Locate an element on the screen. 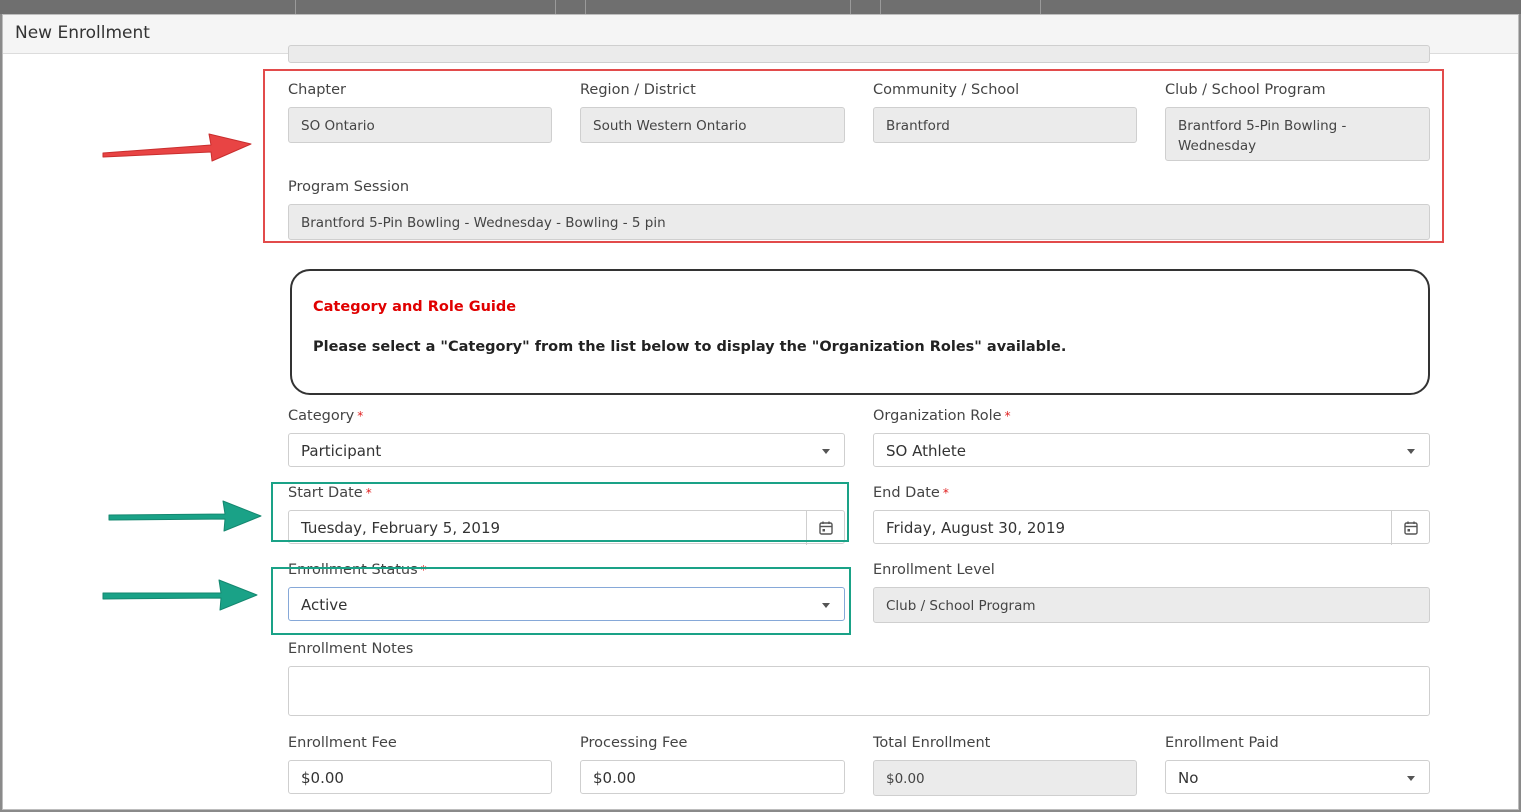 Image resolution: width=1521 pixels, height=812 pixels. end-date-input: Friday, August 30, 2019 is located at coordinates (1151, 527).